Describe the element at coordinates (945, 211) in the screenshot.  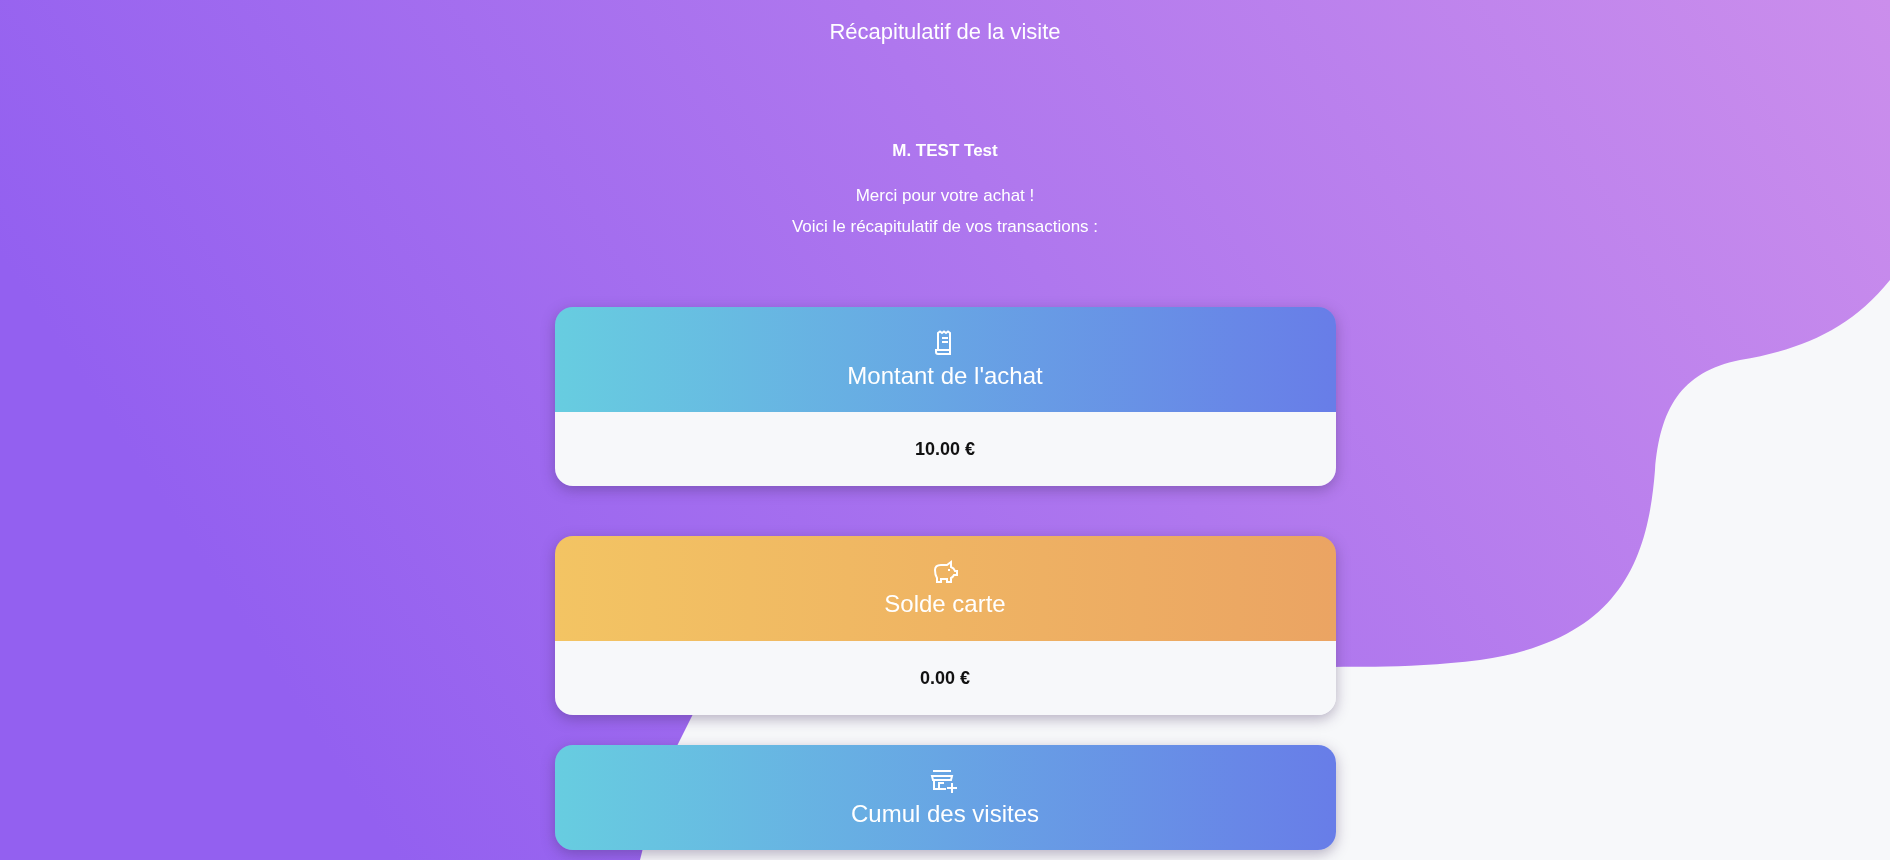
I see `thank-you-message: Merci pour votre achat ! Voici le récapitulatif de vos transactions :` at that location.